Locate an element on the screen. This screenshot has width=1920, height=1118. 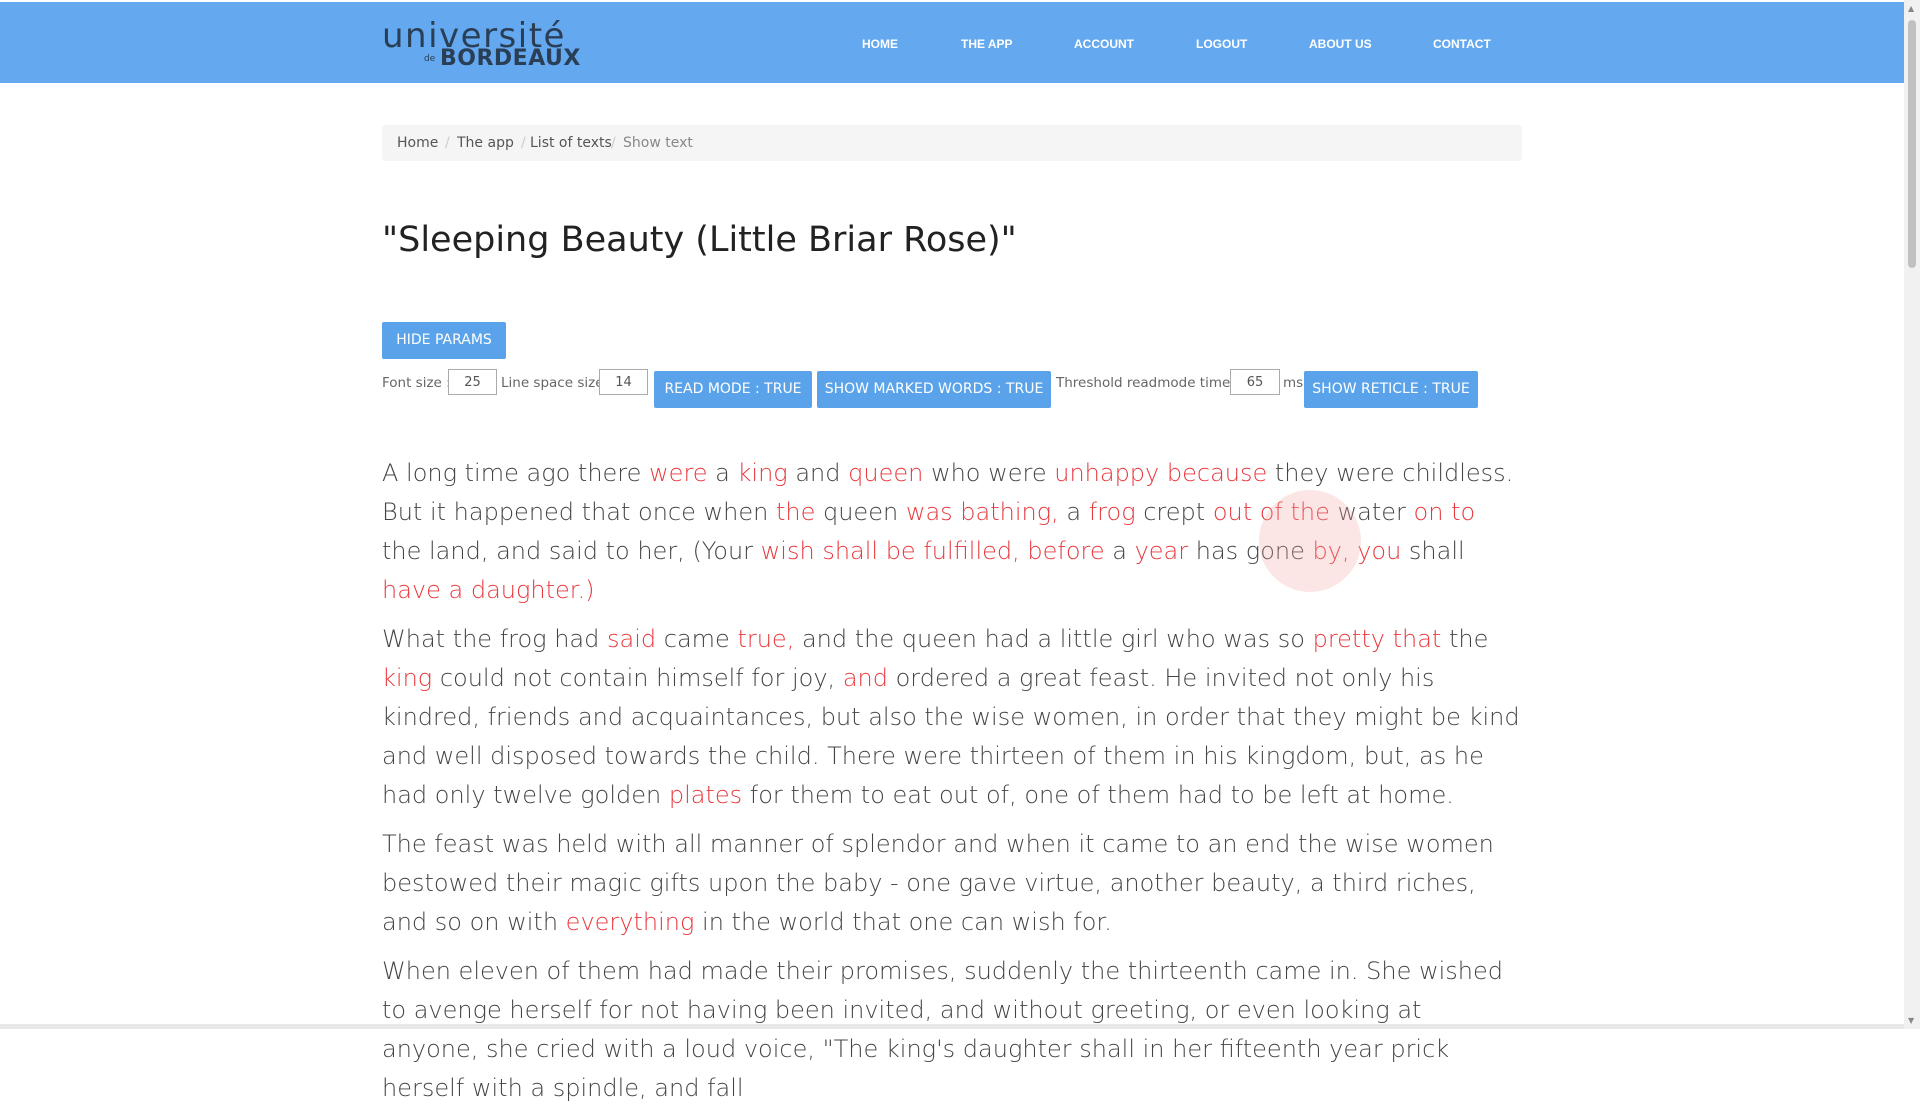
reading-reticle is located at coordinates (1310, 541).